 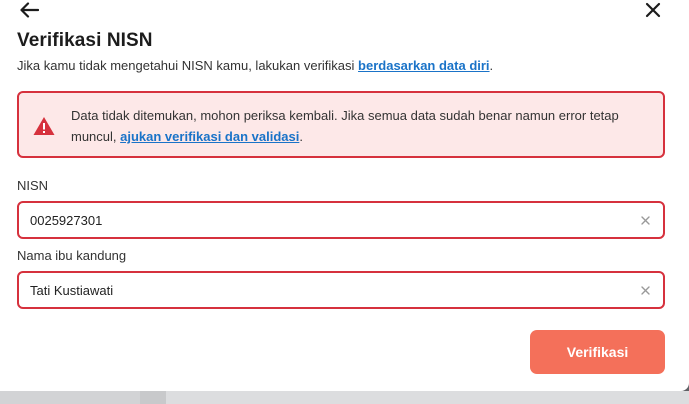 I want to click on mother-name-field, so click(x=341, y=290).